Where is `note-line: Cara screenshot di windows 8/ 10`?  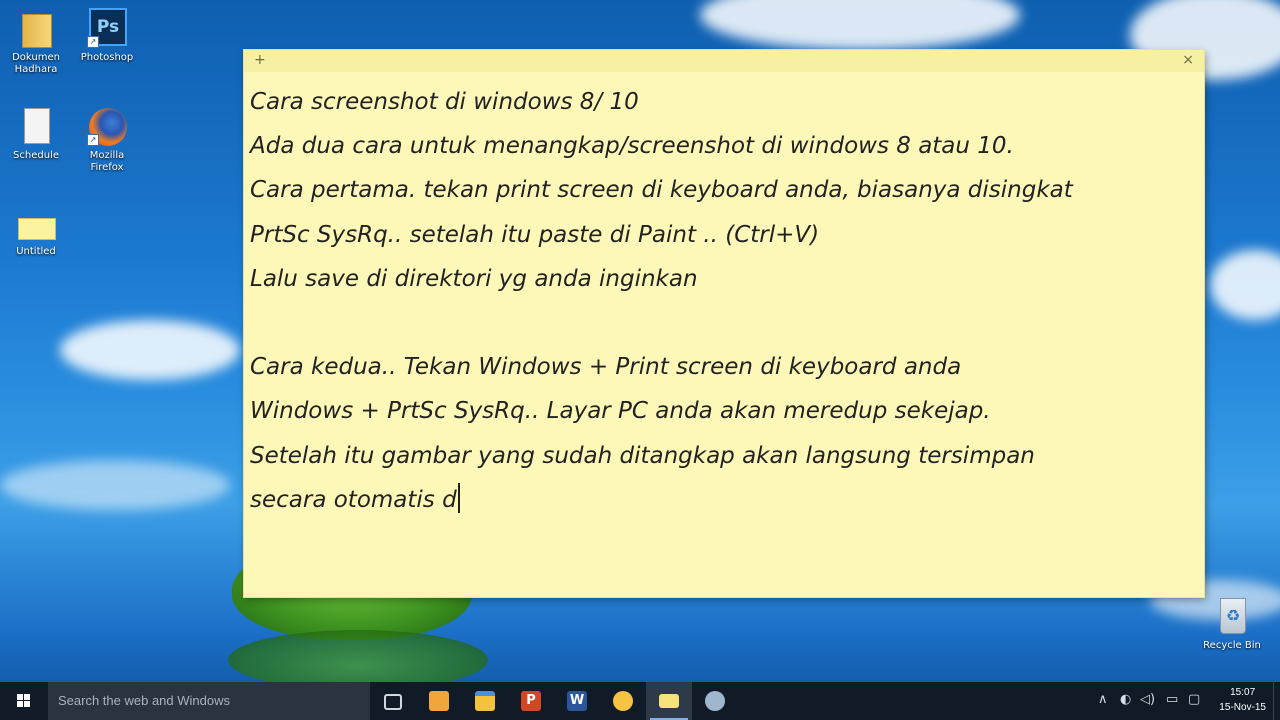 note-line: Cara screenshot di windows 8/ 10 is located at coordinates (444, 102).